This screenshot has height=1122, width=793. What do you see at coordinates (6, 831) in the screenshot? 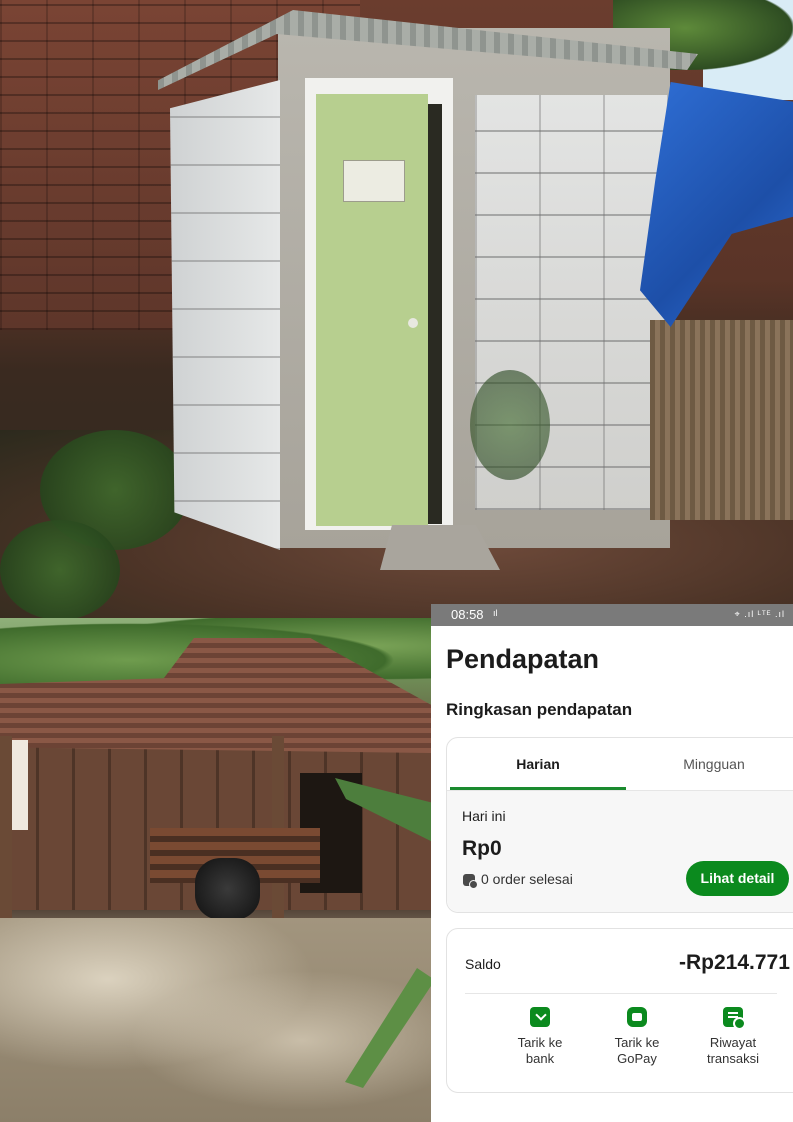
I see `wooden-pillar` at bounding box center [6, 831].